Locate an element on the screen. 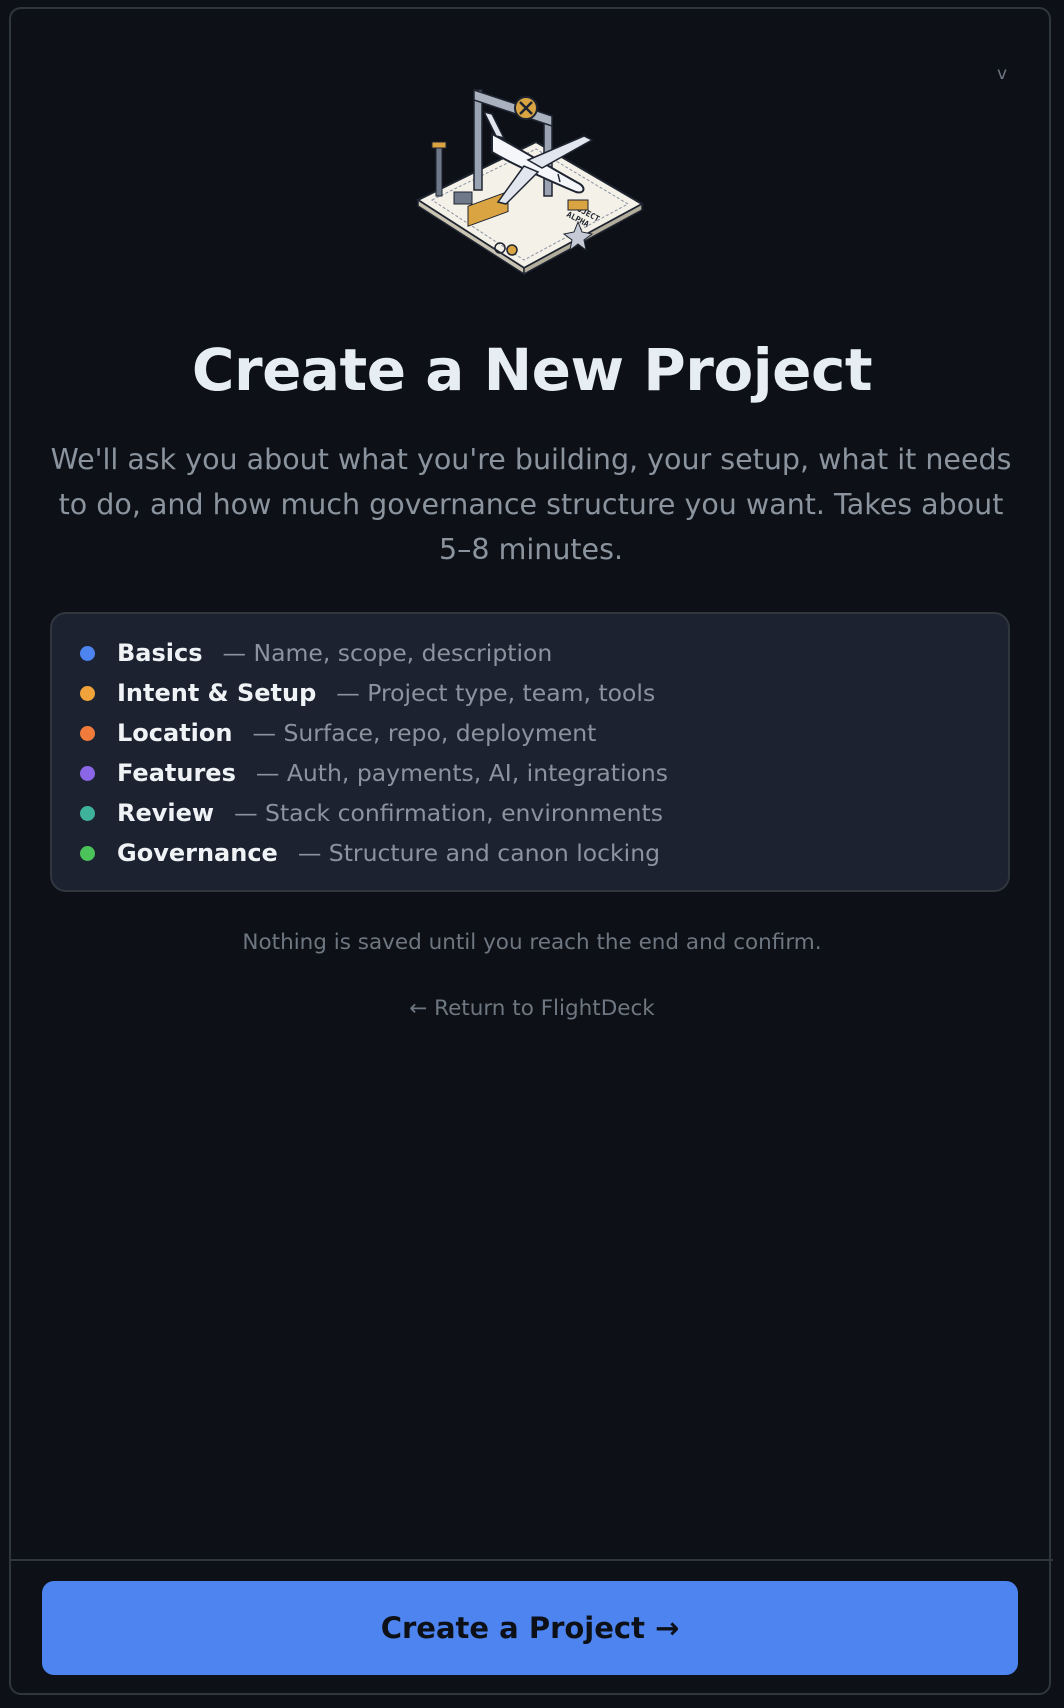 This screenshot has width=1064, height=1708. step-name: Intent & Setup is located at coordinates (217, 693).